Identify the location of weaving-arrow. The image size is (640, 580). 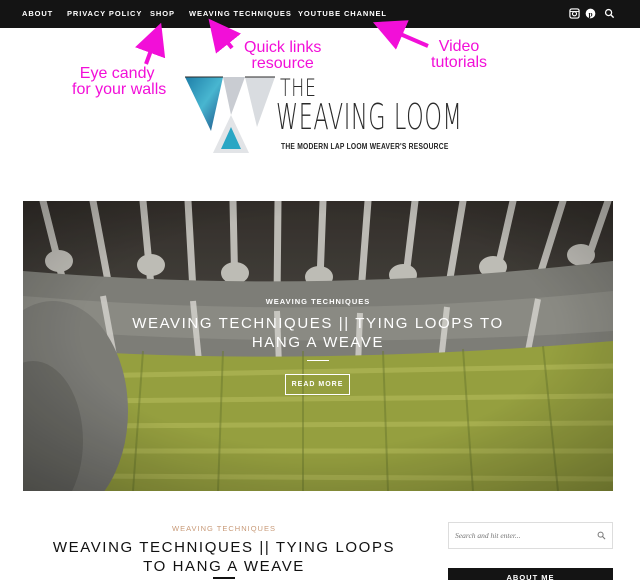
(224, 36).